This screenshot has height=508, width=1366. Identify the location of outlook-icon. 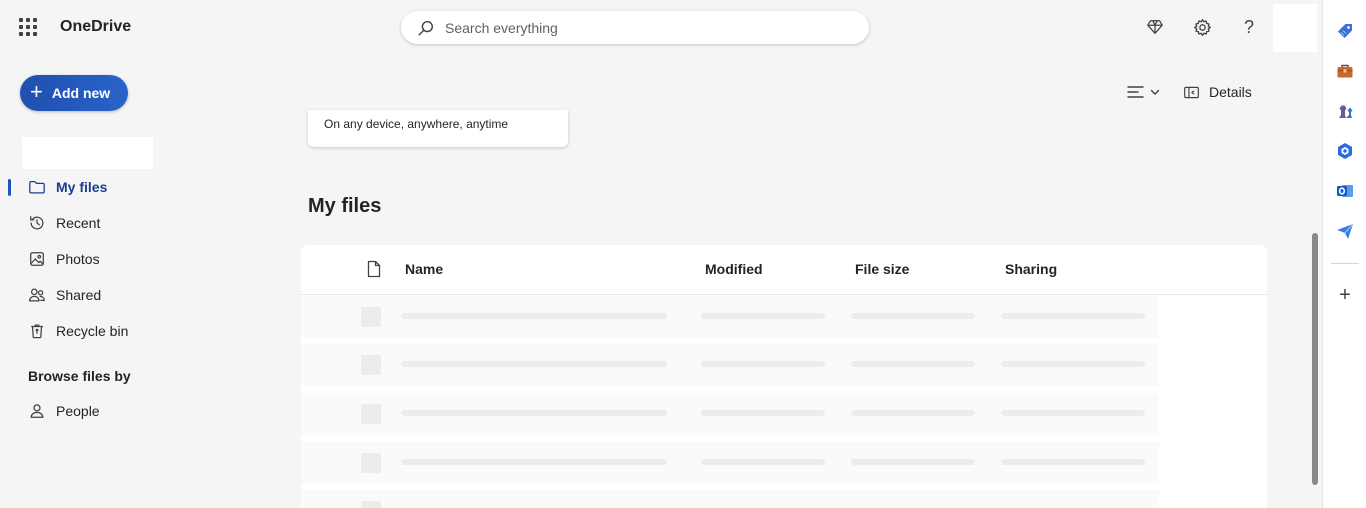
(1345, 191).